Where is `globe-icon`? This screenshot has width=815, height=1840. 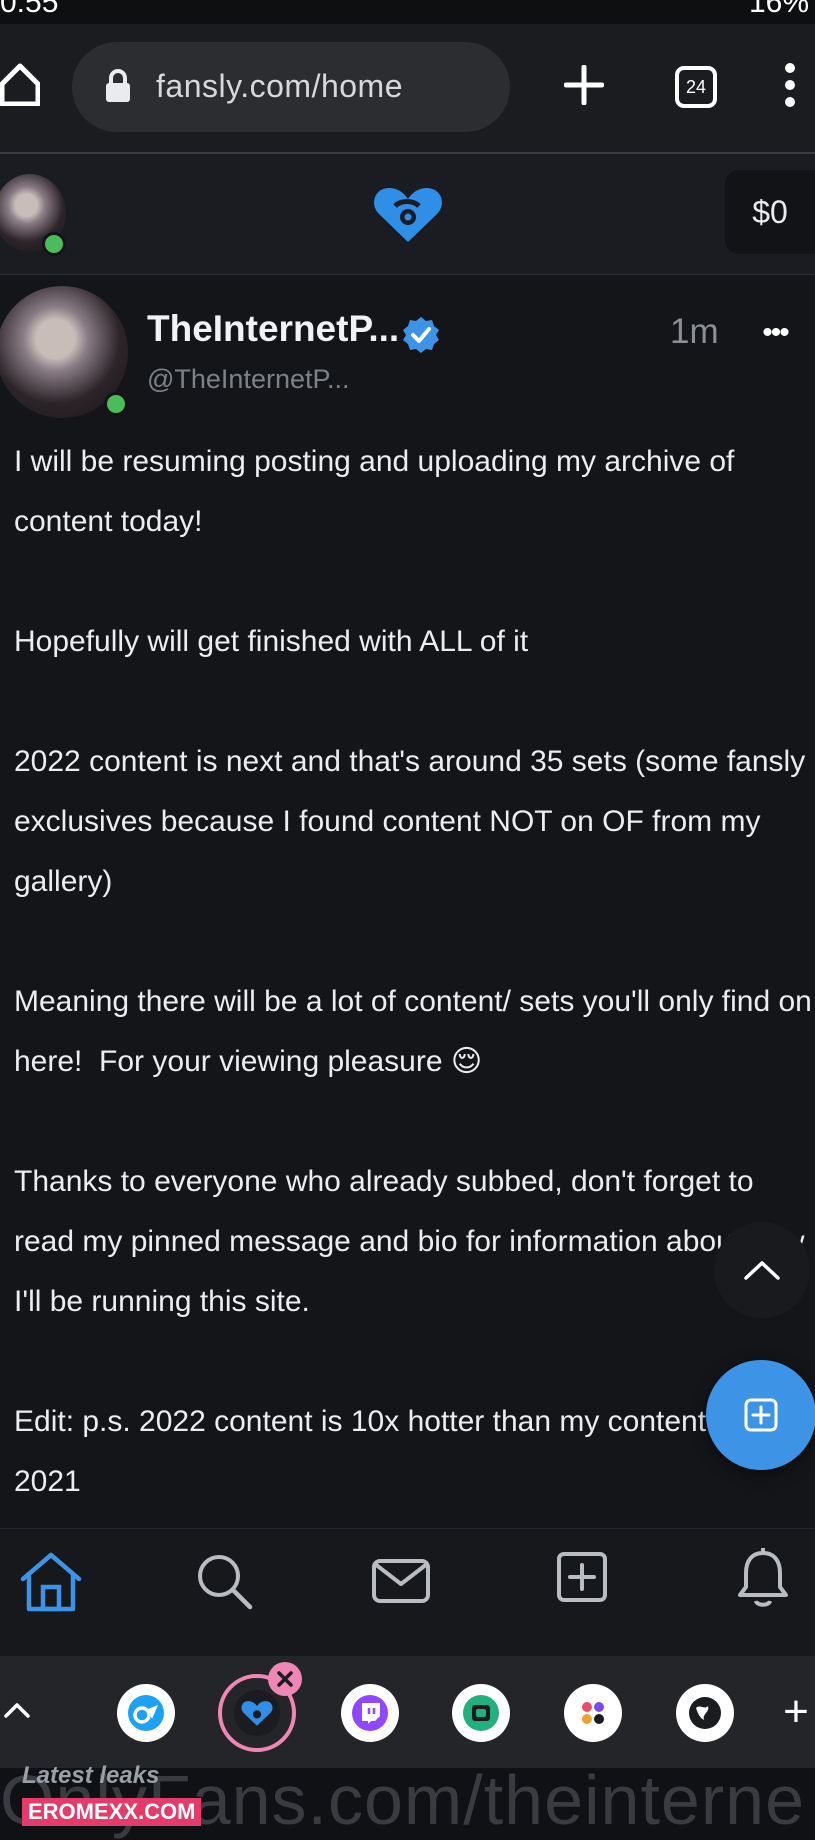
globe-icon is located at coordinates (705, 1713).